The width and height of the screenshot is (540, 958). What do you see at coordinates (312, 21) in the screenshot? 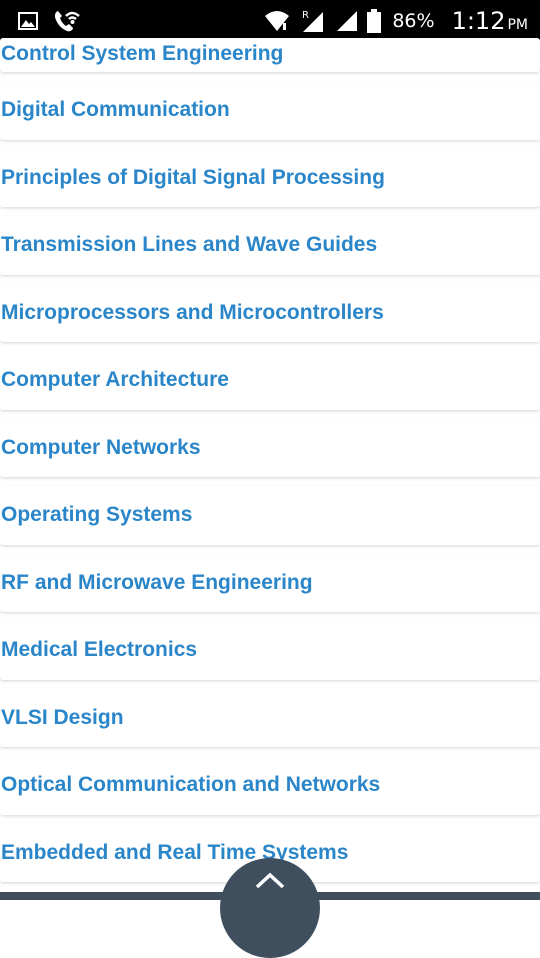
I see `roaming-signal-icon: R` at bounding box center [312, 21].